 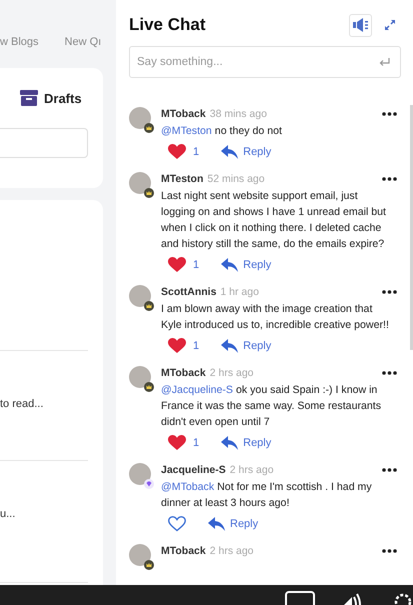 I want to click on message-text: @Jacqueline-S ok you said Spain :-) I know in France it was the same way. Some restaurants didn't even open until 7, so click(x=271, y=406).